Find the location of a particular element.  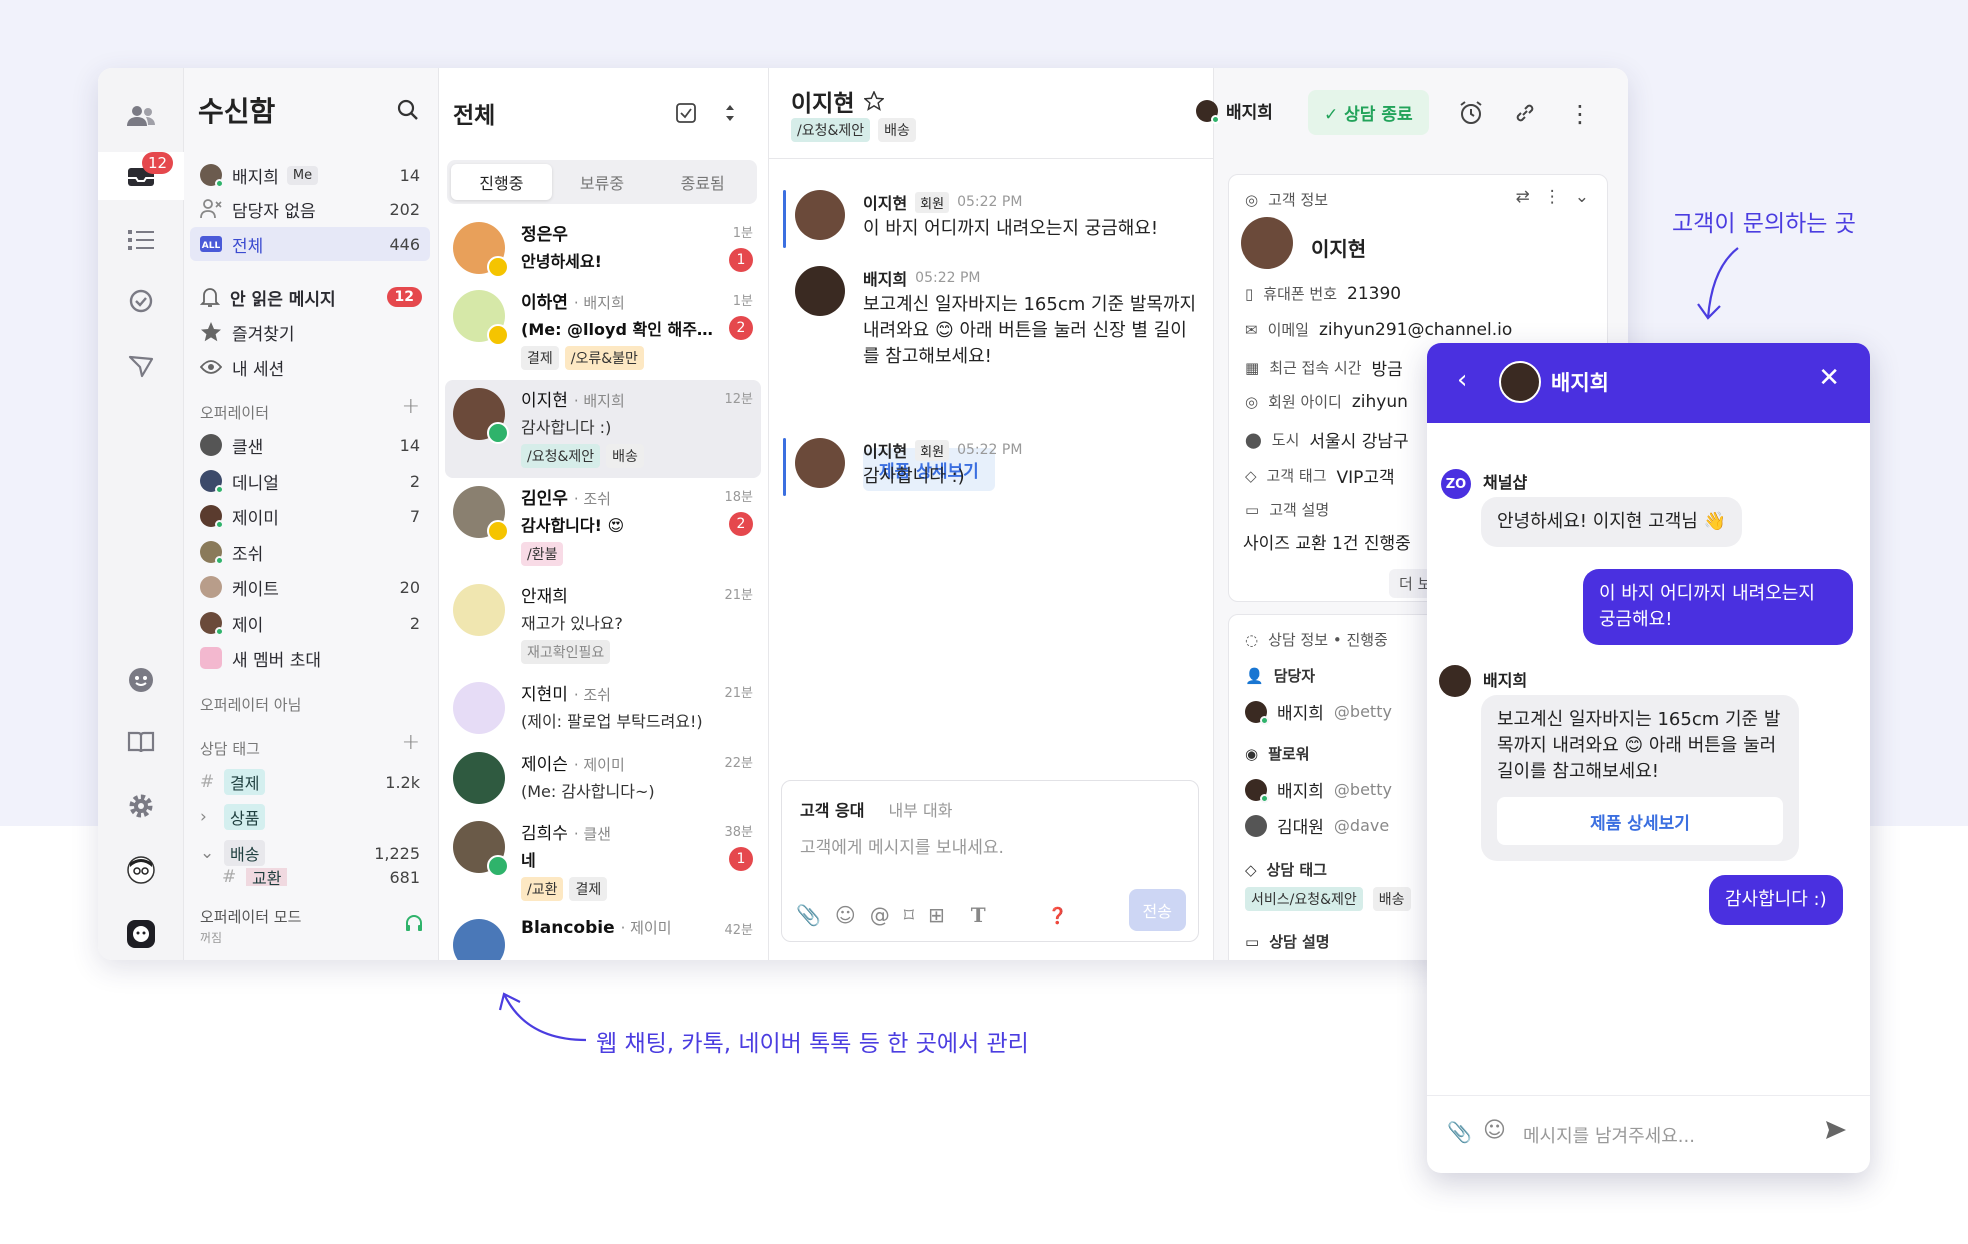

assignee-chip: 배지희 is located at coordinates (1234, 111).